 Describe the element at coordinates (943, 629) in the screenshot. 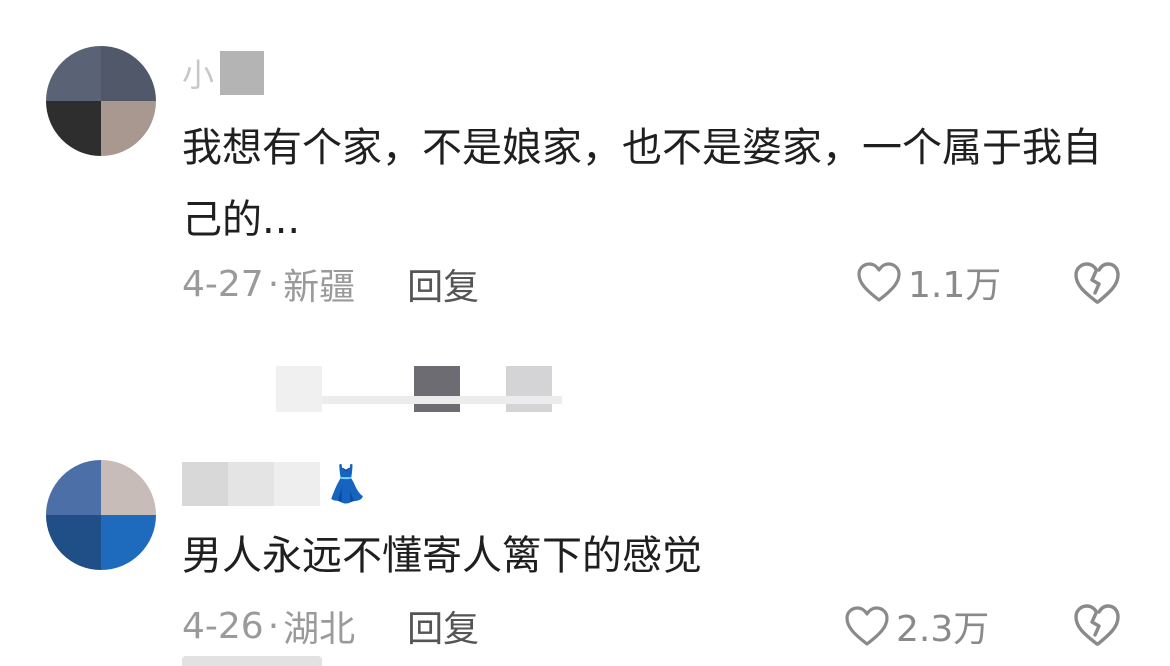

I see `like-count: 2.3万` at that location.